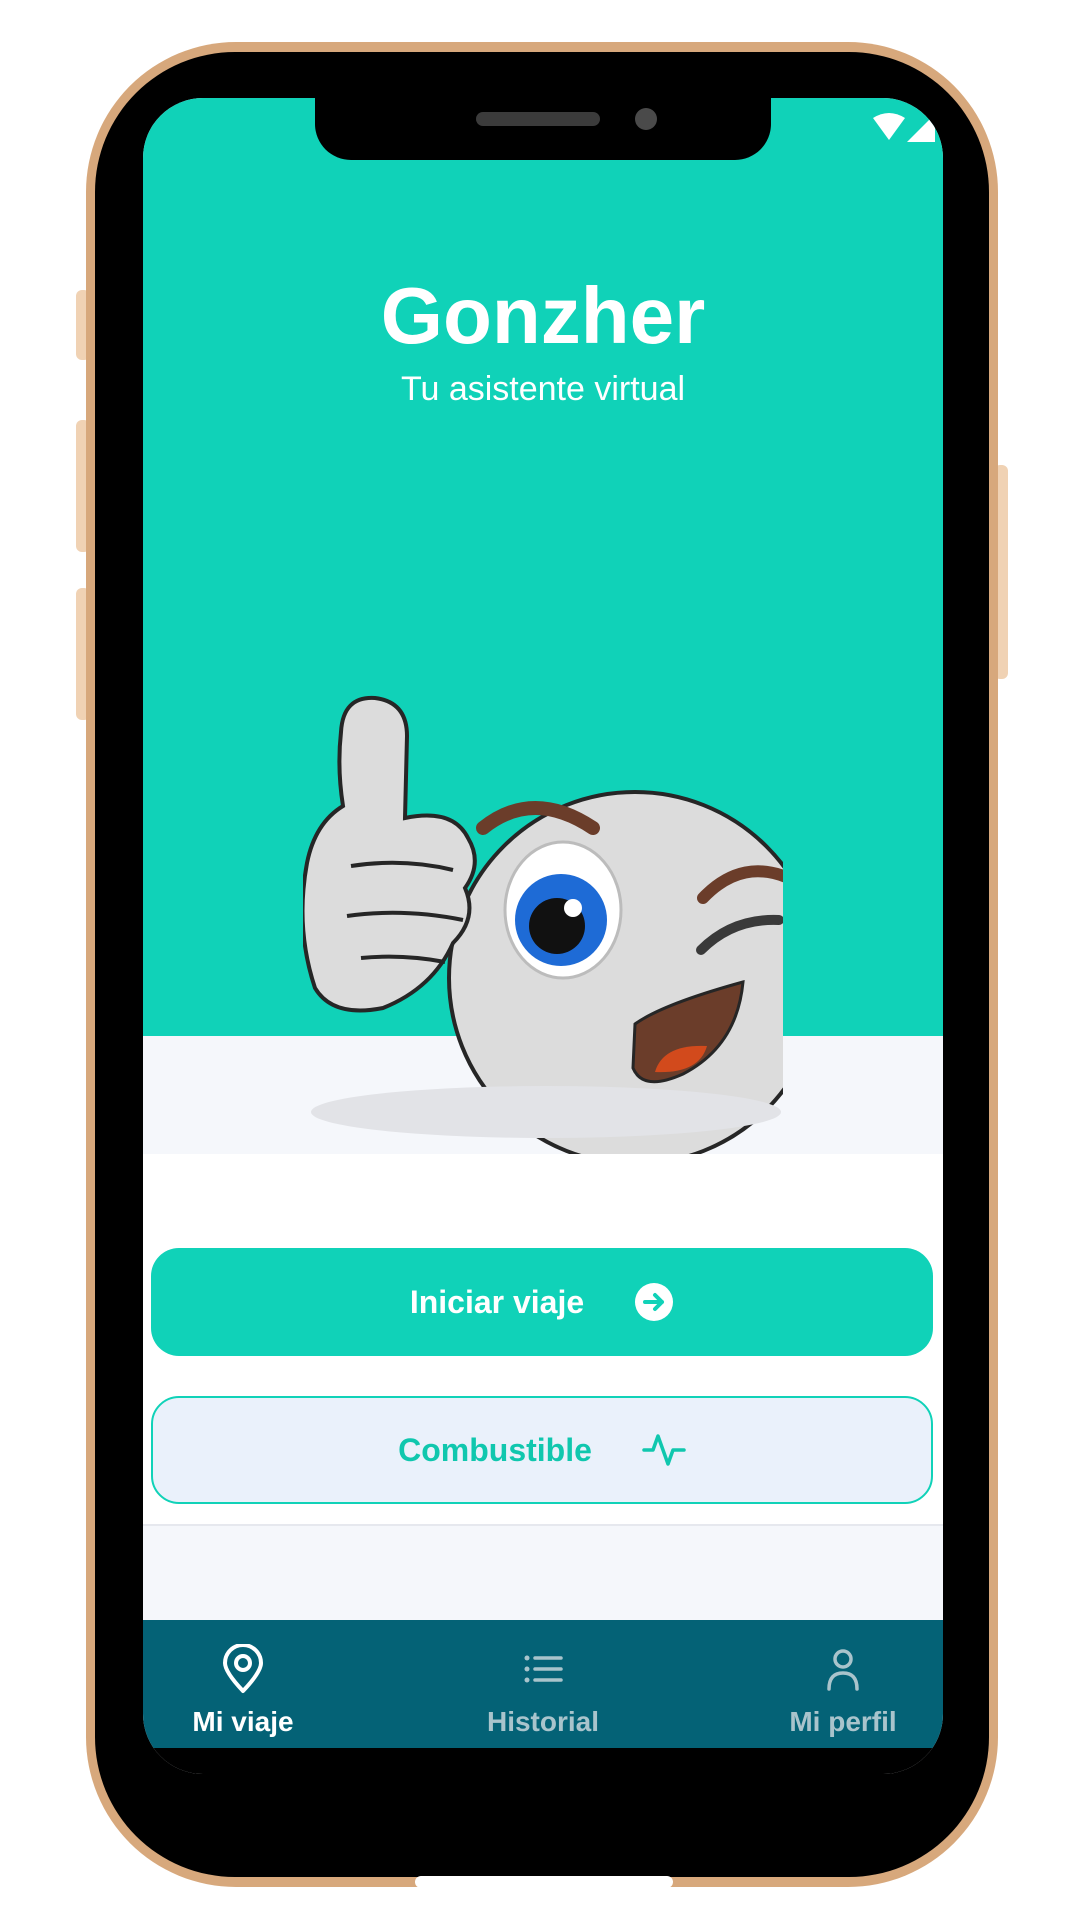  I want to click on status-bar-icons, so click(903, 129).